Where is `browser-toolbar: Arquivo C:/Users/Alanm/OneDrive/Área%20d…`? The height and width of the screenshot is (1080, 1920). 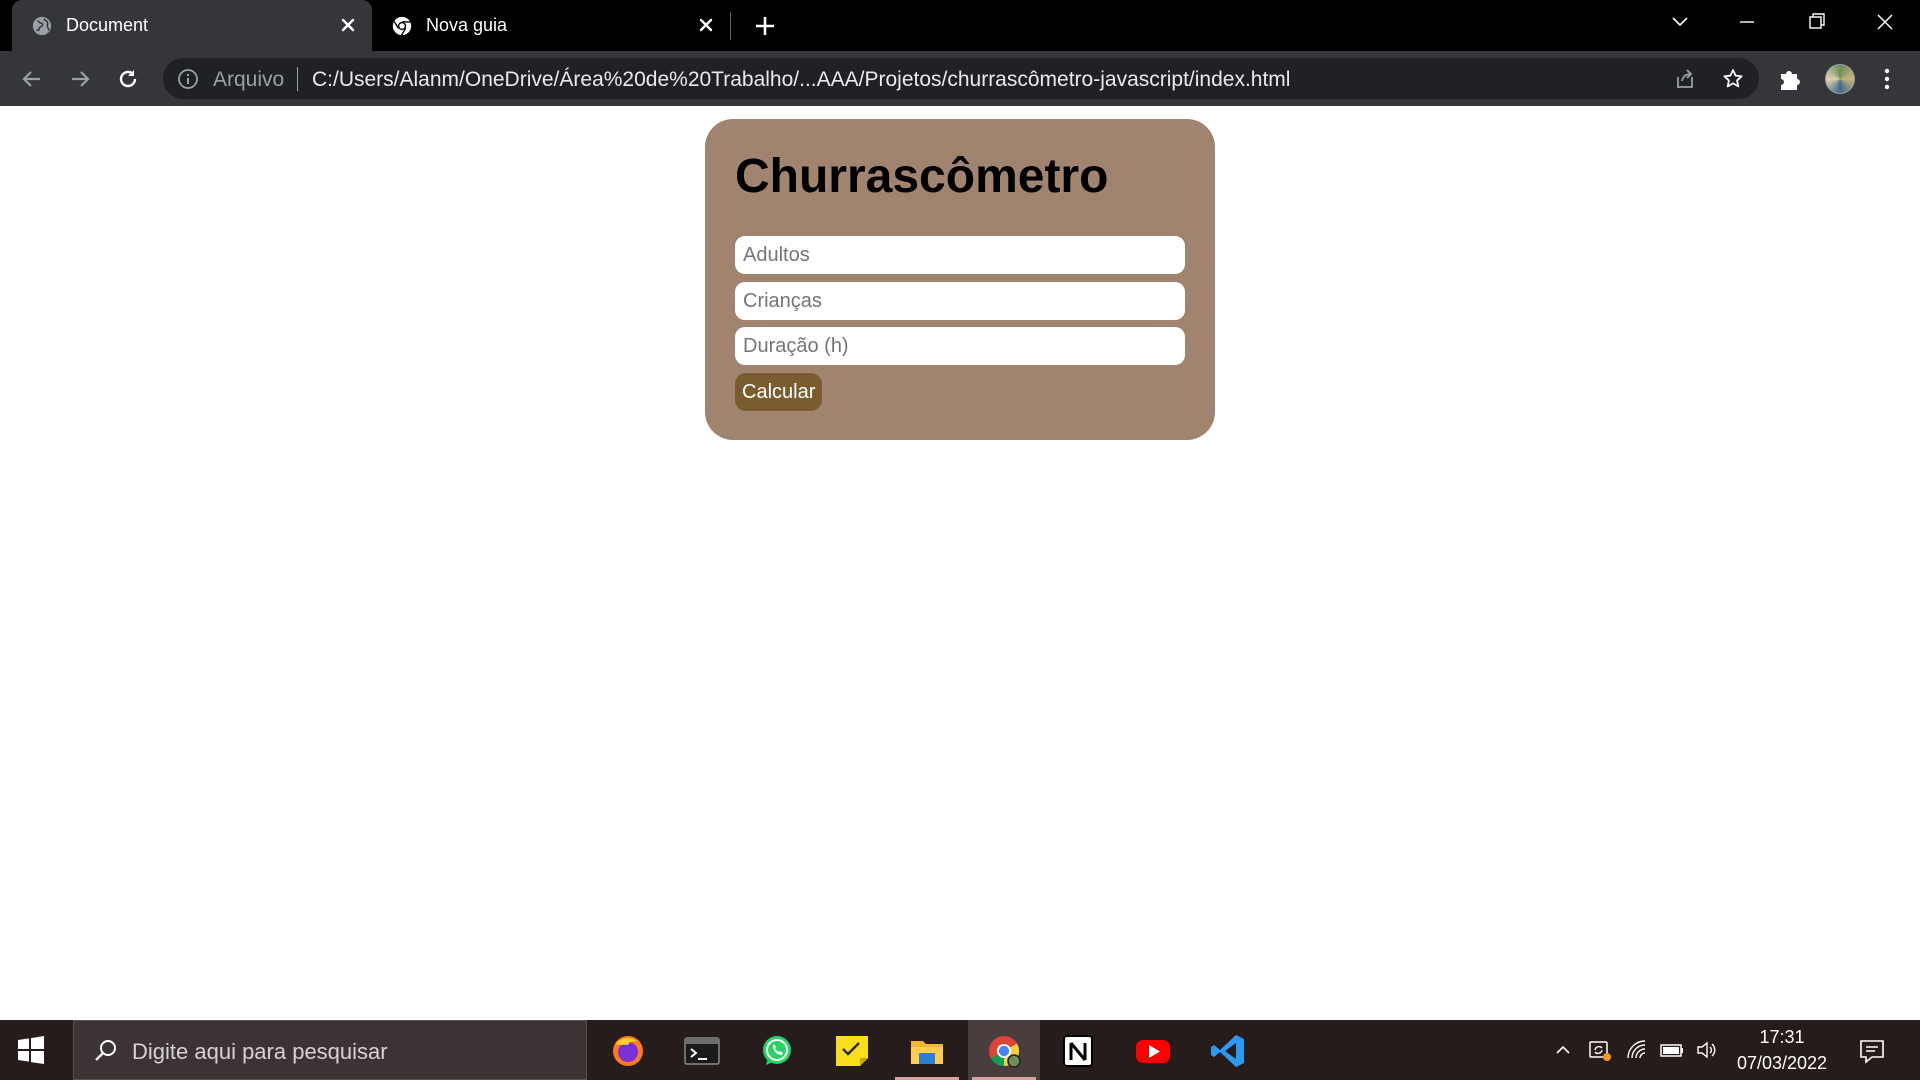
browser-toolbar: Arquivo C:/Users/Alanm/OneDrive/Área%20d… is located at coordinates (960, 78).